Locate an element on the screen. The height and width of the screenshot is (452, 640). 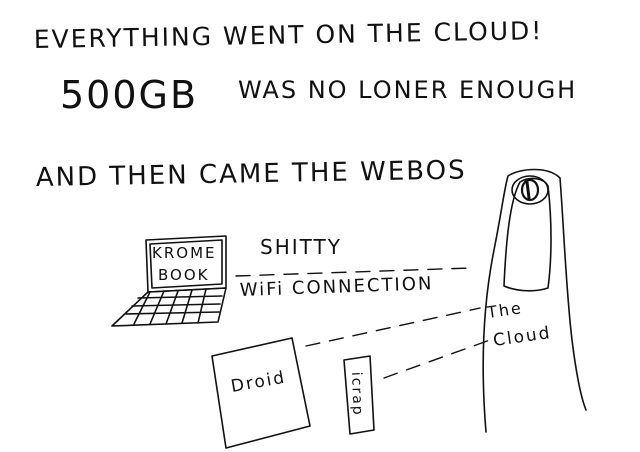
phone-drawing: Droid is located at coordinates (261, 393).